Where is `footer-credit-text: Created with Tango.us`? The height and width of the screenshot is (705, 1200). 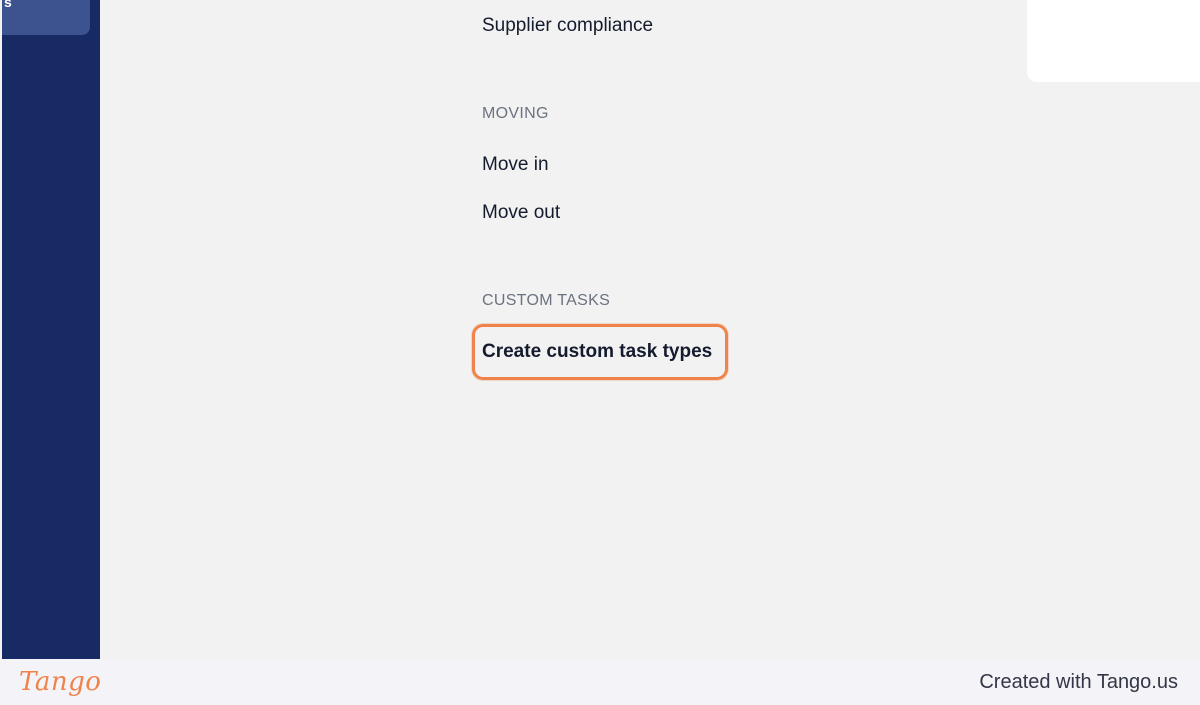 footer-credit-text: Created with Tango.us is located at coordinates (1078, 682).